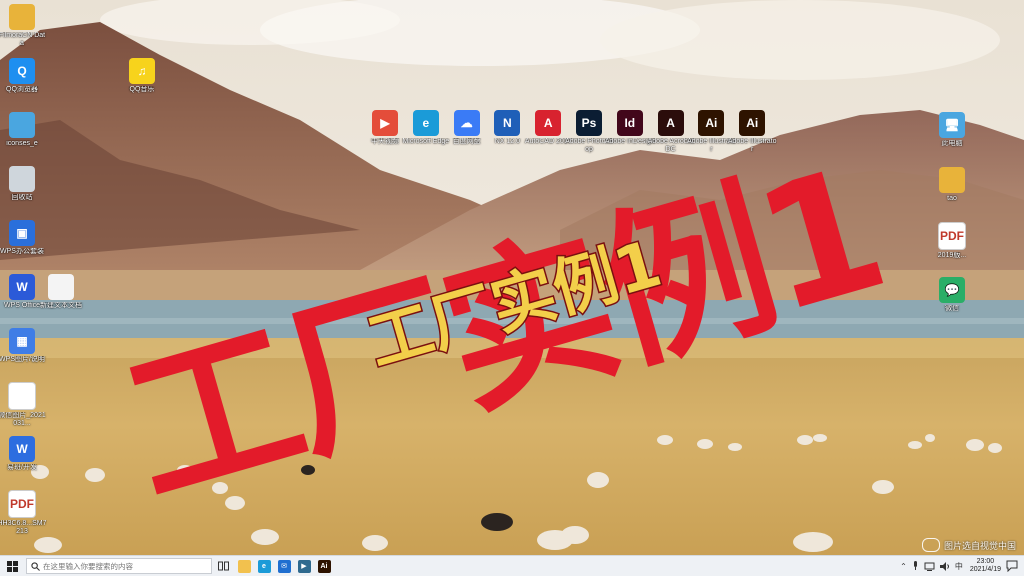  I want to click on app-w-icon: W, so click(22, 449).